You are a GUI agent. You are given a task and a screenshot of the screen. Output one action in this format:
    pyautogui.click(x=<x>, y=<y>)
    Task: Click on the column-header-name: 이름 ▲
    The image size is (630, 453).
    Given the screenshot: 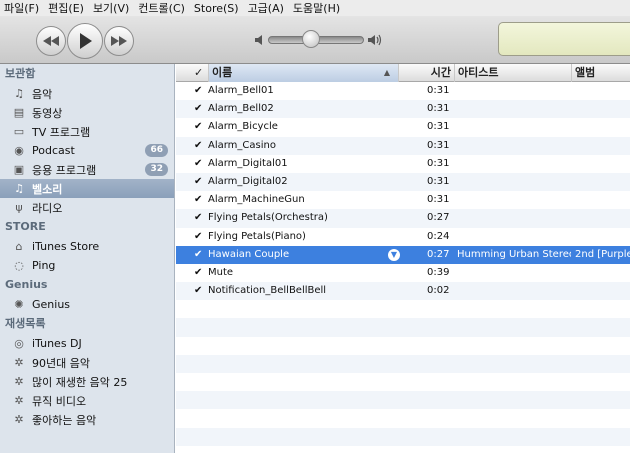 What is the action you would take?
    pyautogui.click(x=303, y=73)
    